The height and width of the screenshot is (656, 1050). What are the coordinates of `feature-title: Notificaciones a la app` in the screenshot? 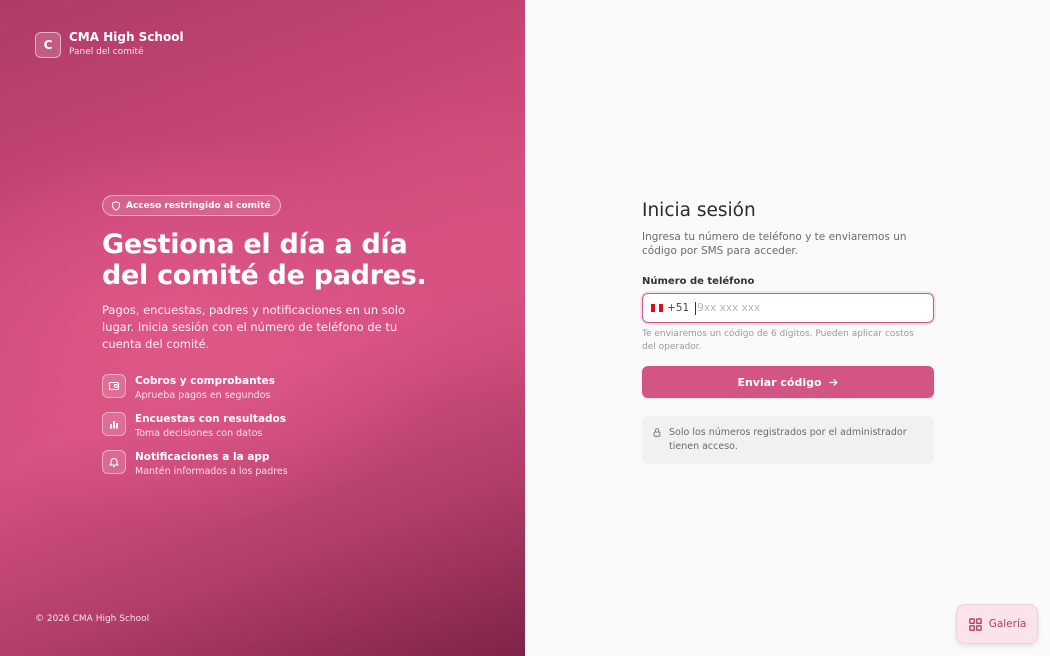 It's located at (202, 457).